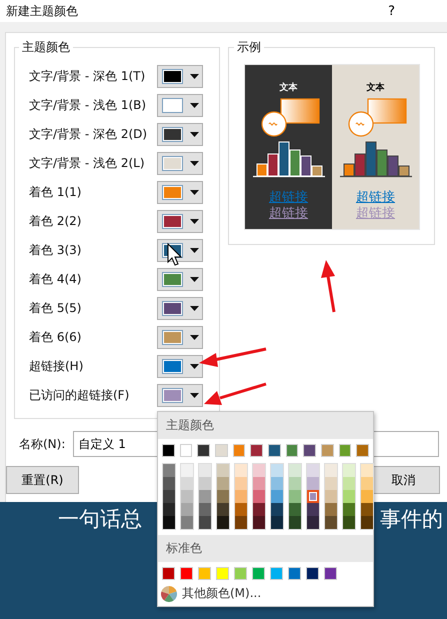 The image size is (447, 619). I want to click on help-button: ?, so click(391, 11).